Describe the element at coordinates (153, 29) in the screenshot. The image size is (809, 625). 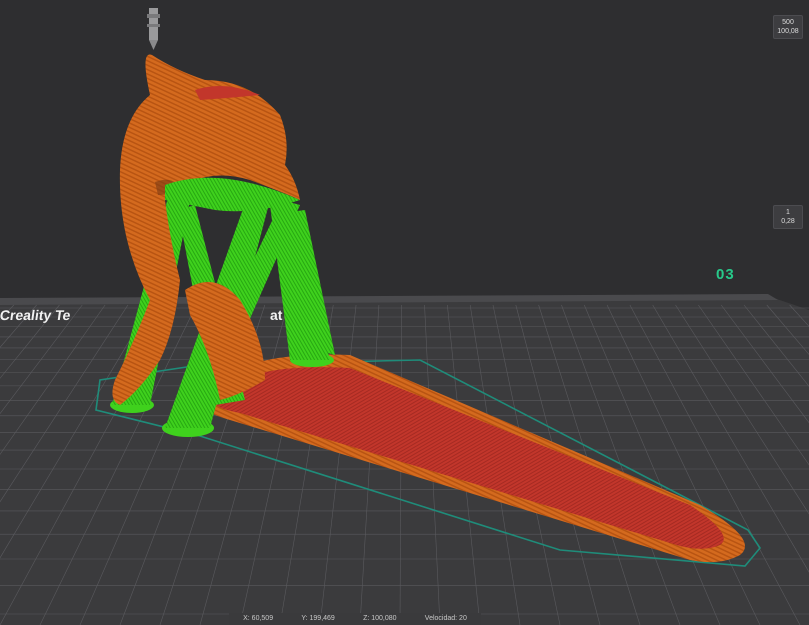
I see `nozzle-icon` at that location.